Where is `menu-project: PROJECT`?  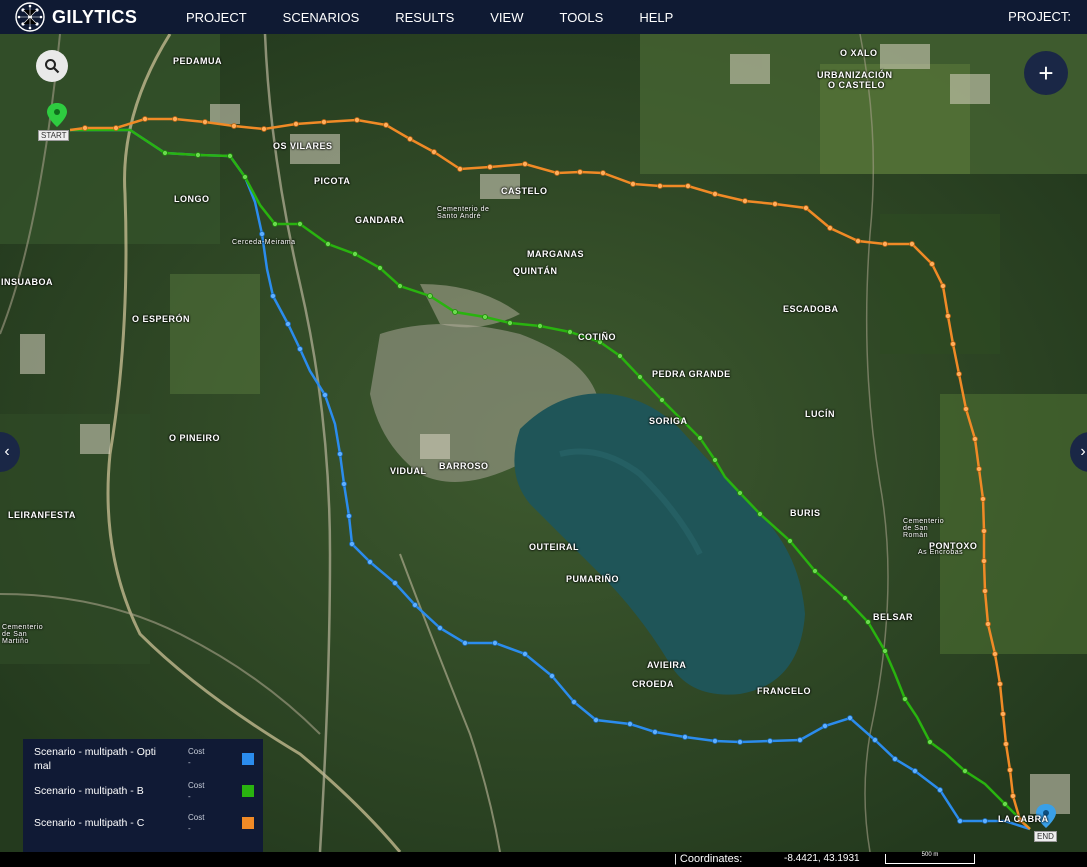 menu-project: PROJECT is located at coordinates (216, 17).